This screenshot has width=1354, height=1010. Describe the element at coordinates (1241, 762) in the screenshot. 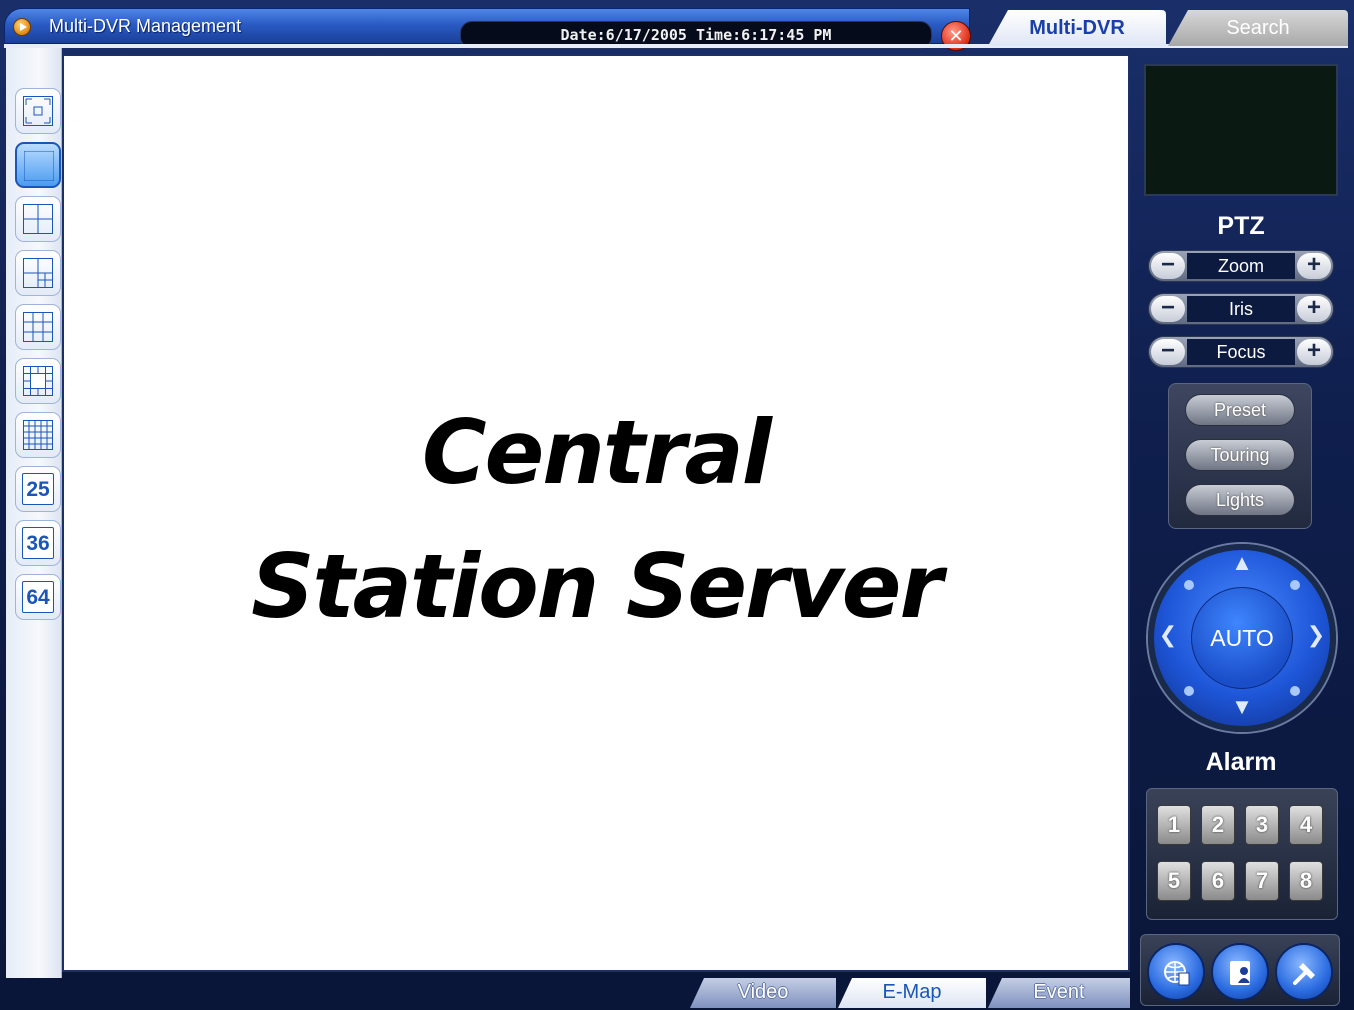

I see `alarm-title: Alarm` at that location.